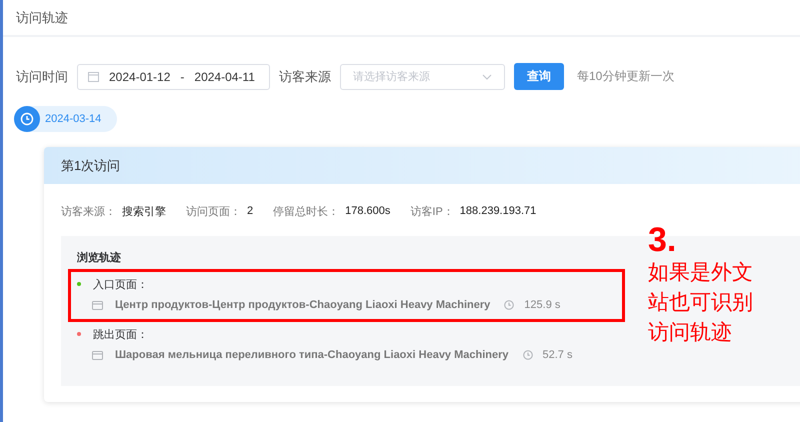 The height and width of the screenshot is (422, 800). Describe the element at coordinates (625, 76) in the screenshot. I see `update-hint: 每10分钟更新一次` at that location.